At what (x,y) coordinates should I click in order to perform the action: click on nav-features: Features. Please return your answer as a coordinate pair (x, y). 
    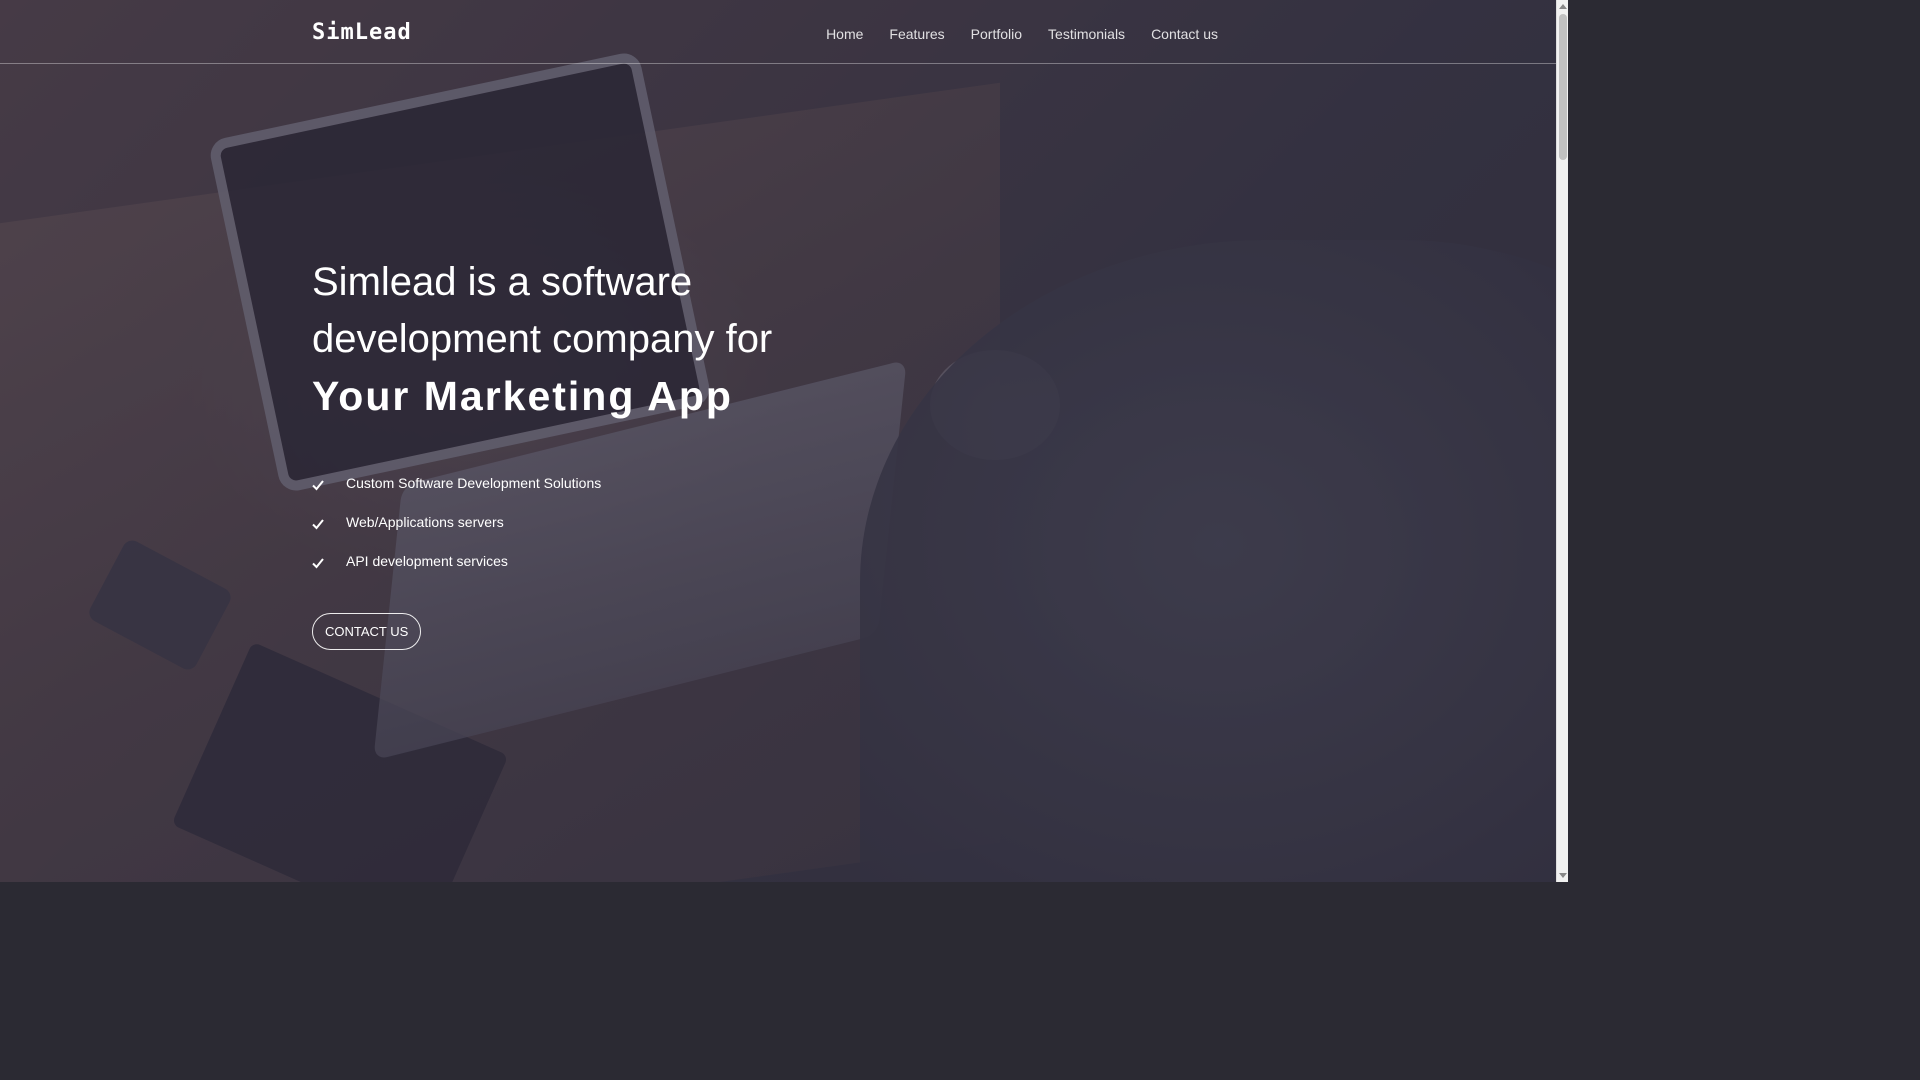
    Looking at the image, I should click on (916, 34).